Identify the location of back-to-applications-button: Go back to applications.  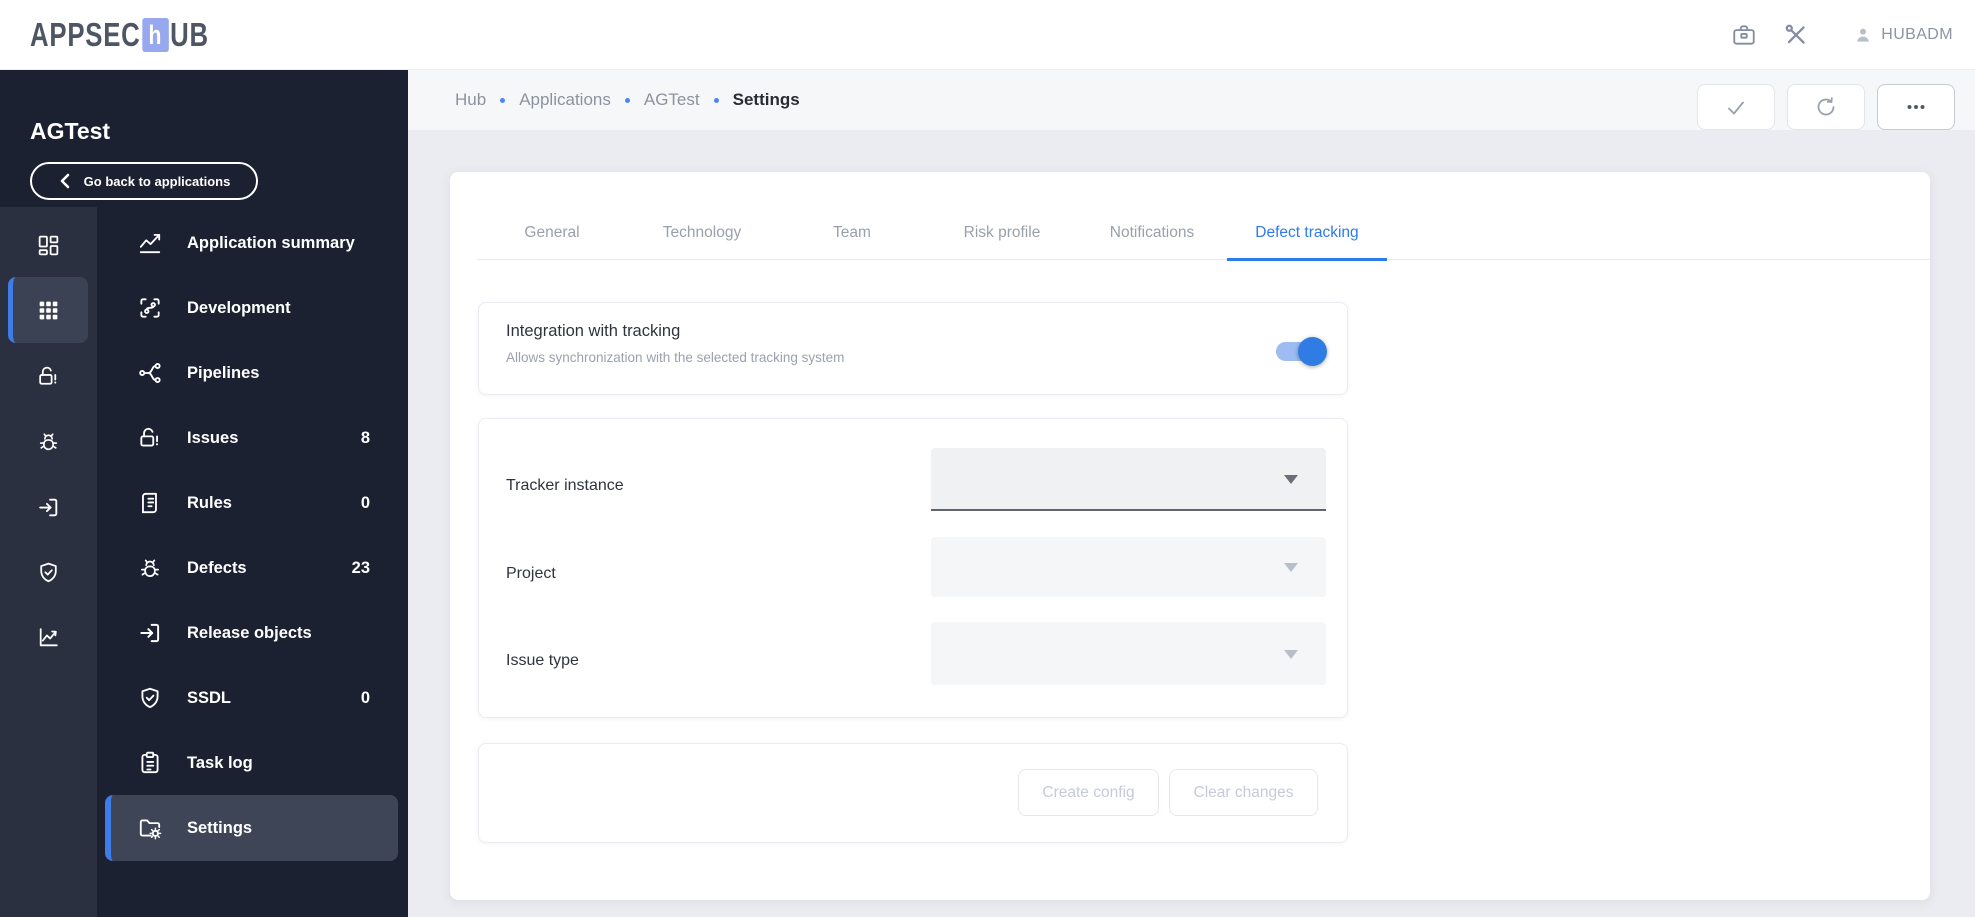
(144, 181).